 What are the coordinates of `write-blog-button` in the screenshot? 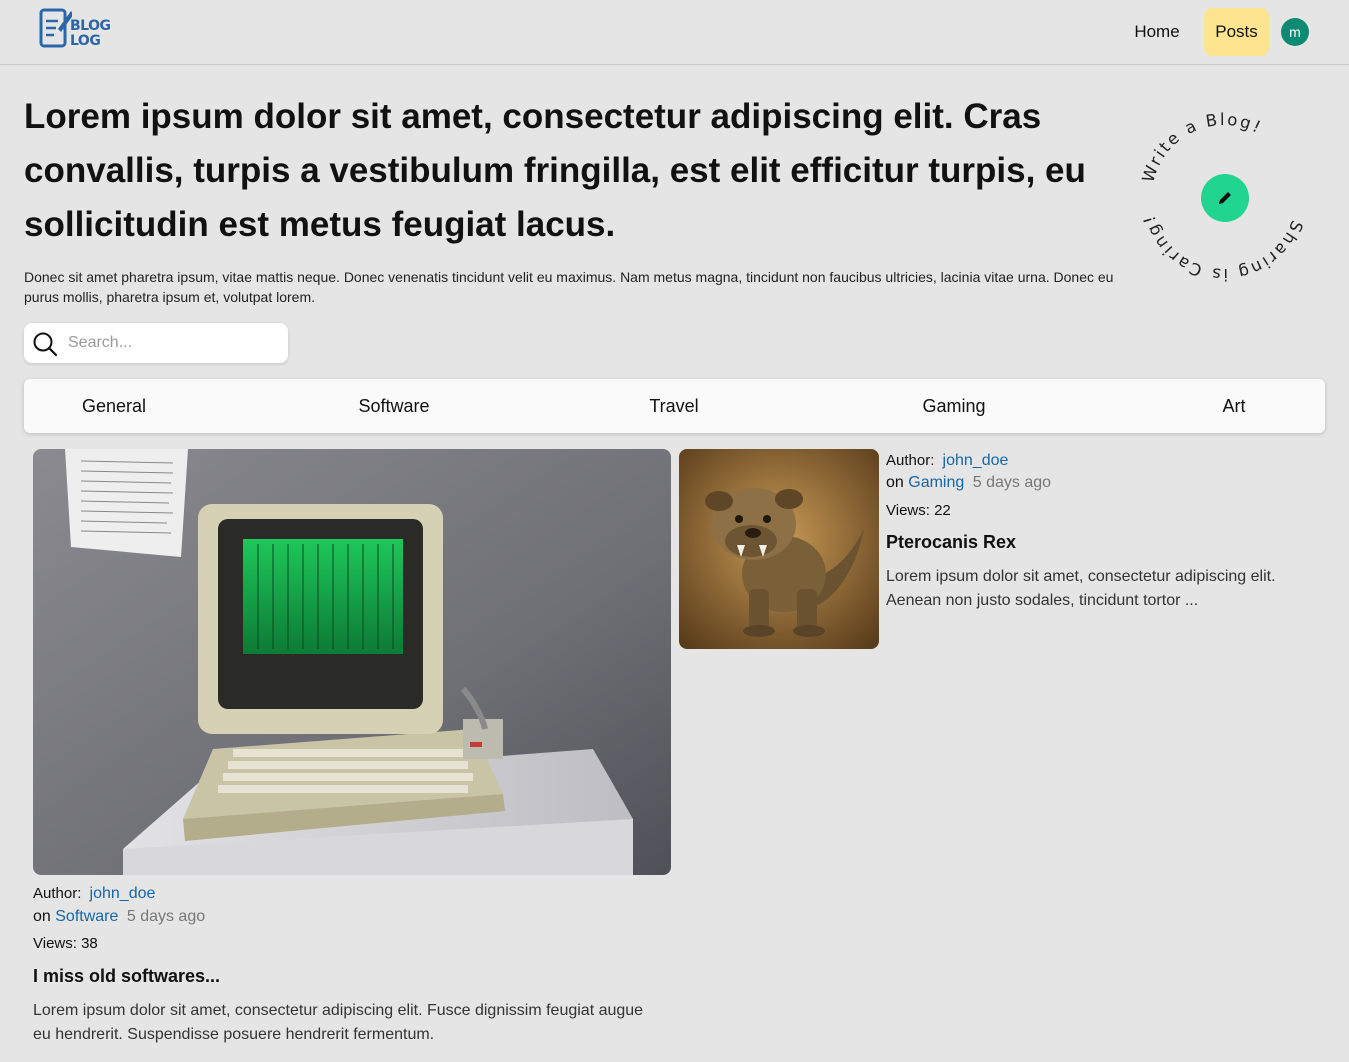 It's located at (1225, 198).